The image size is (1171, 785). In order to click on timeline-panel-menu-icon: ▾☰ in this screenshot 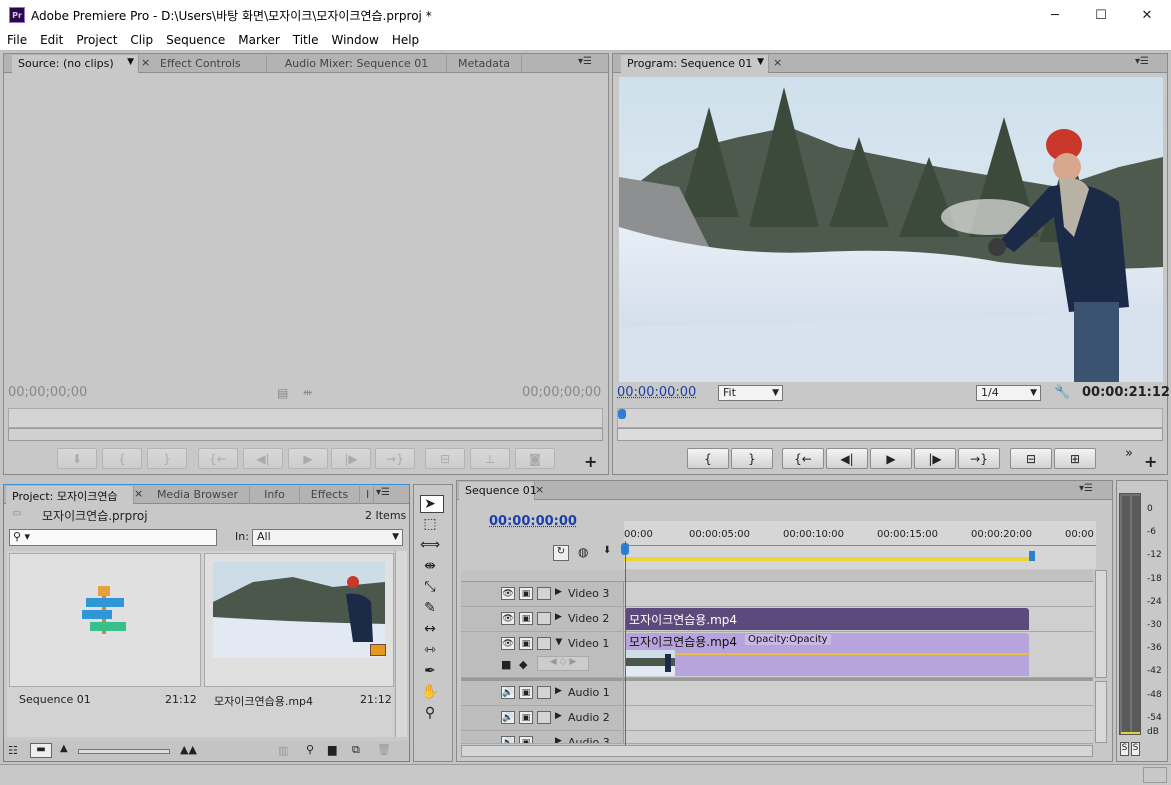, I will do `click(1086, 488)`.